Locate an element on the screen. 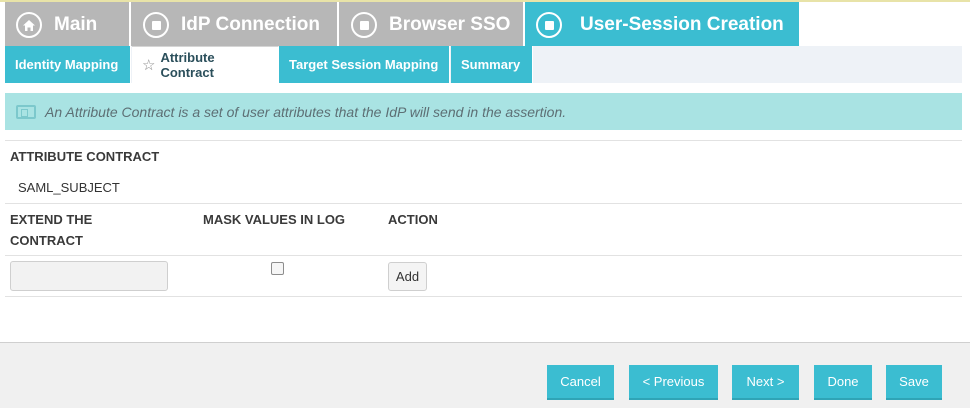 This screenshot has width=970, height=408. tab-user-session-creation: User-Session Creation is located at coordinates (662, 25).